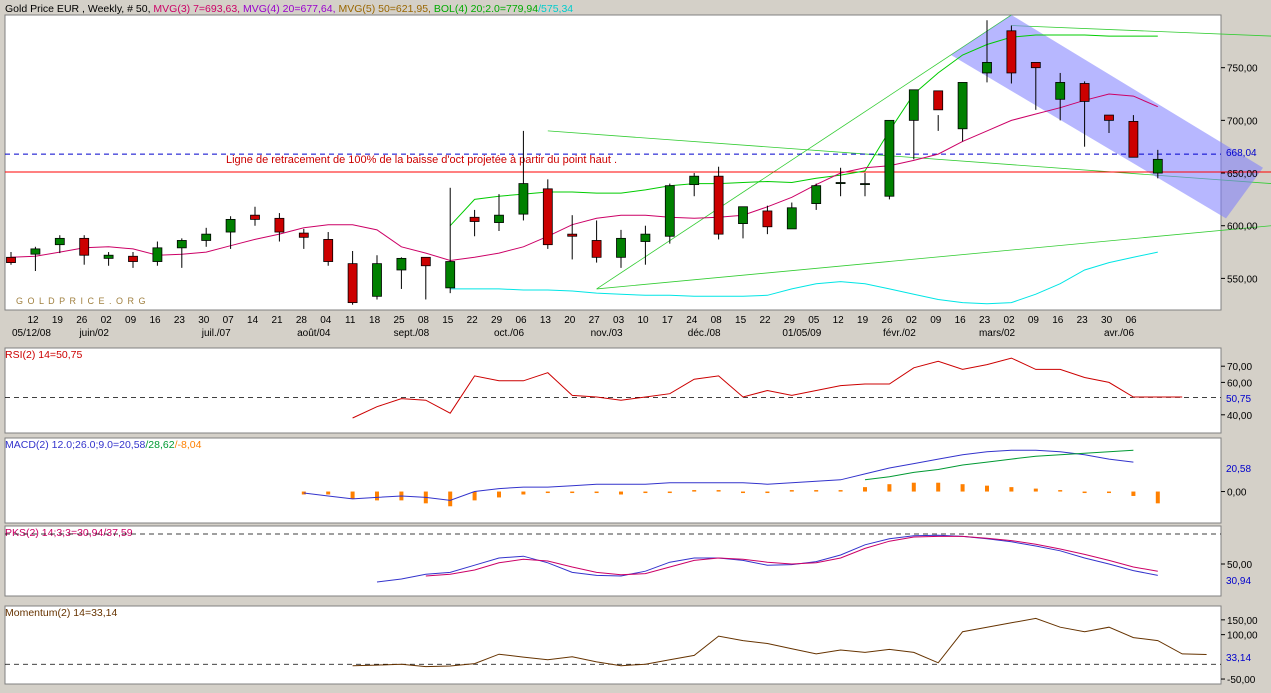  Describe the element at coordinates (1242, 121) in the screenshot. I see `price-tick-label: 700,00` at that location.